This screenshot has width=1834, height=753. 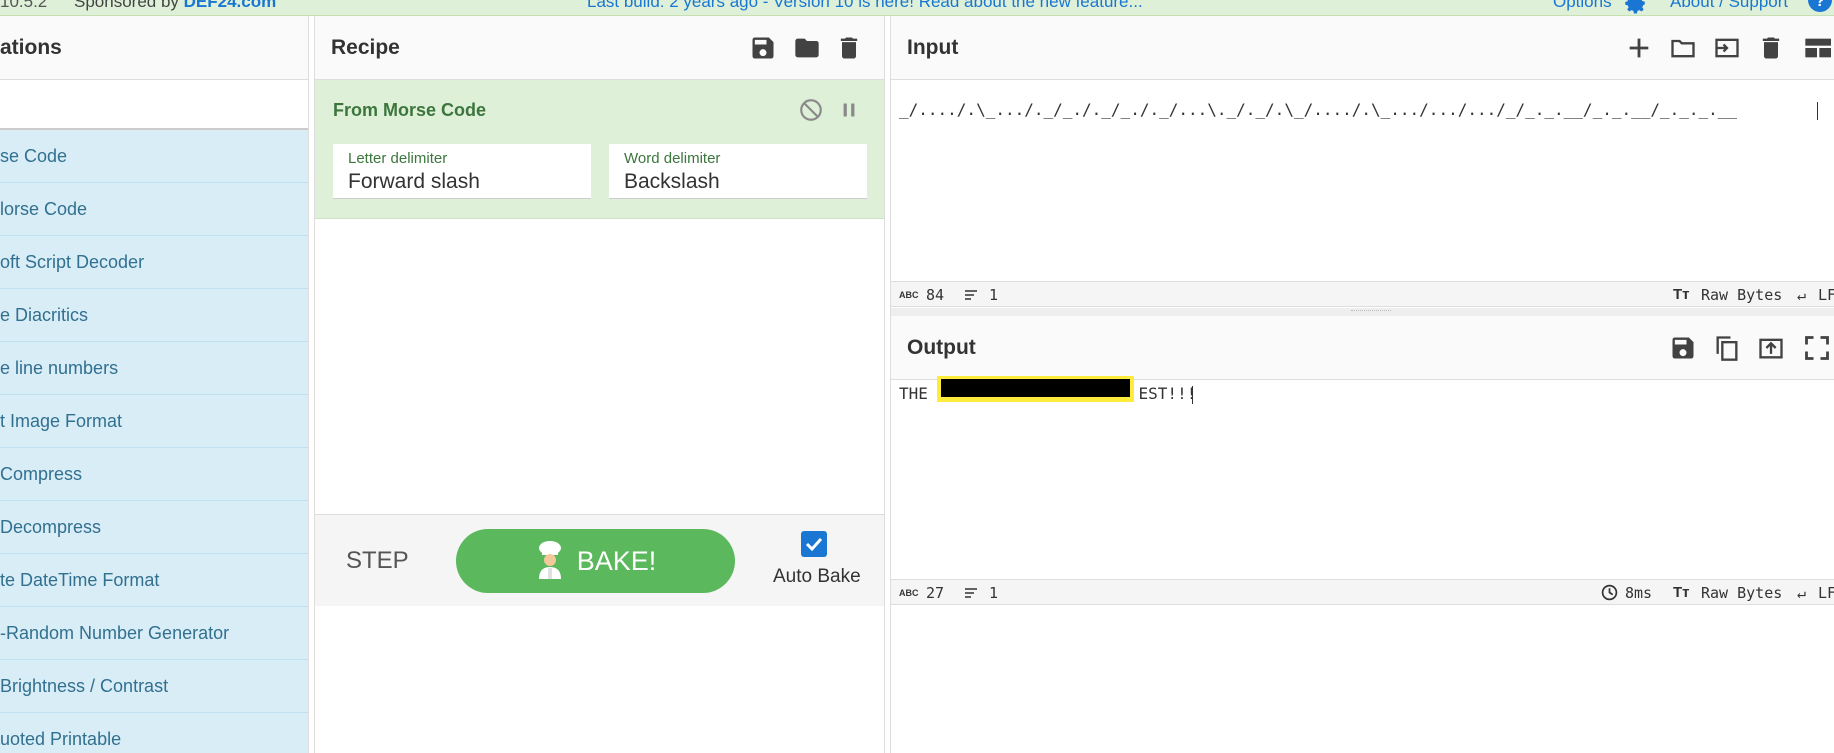 I want to click on redacted-highlight, so click(x=1035, y=389).